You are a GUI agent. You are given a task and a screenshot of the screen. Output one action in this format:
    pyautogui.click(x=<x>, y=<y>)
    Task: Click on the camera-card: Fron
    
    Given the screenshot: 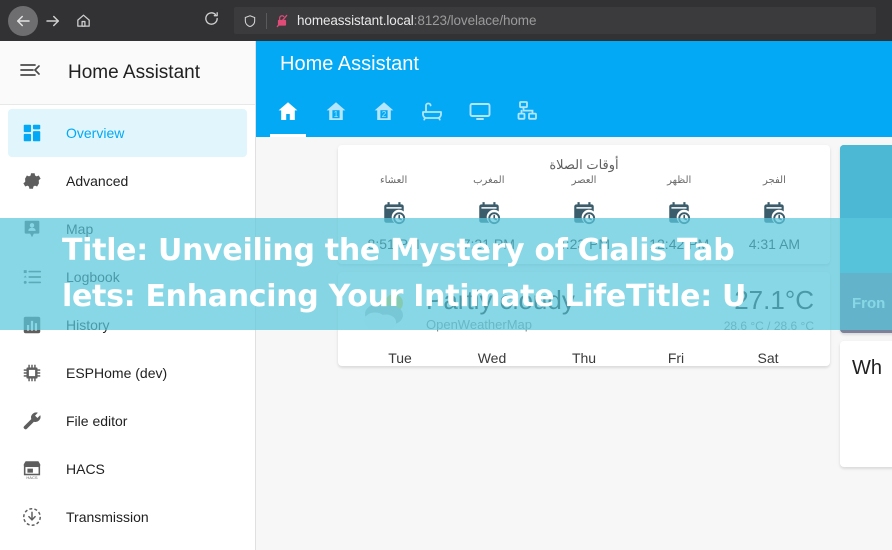 What is the action you would take?
    pyautogui.click(x=866, y=239)
    